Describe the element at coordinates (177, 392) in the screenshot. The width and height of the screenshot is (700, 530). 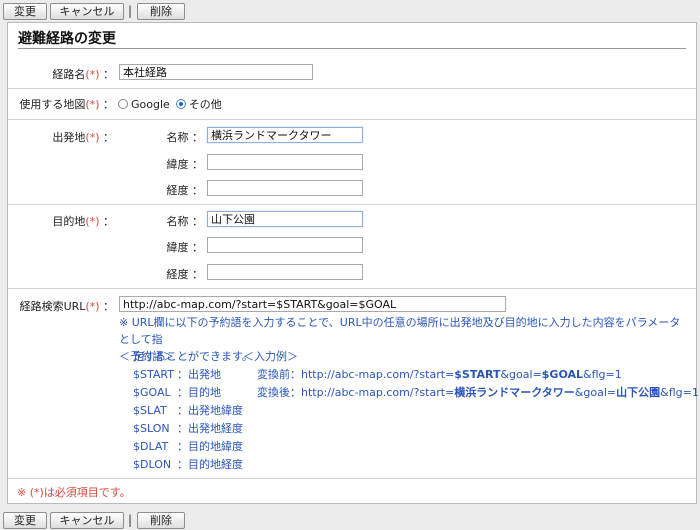
I see `reserved-word-item: $GOAL ：目的地` at that location.